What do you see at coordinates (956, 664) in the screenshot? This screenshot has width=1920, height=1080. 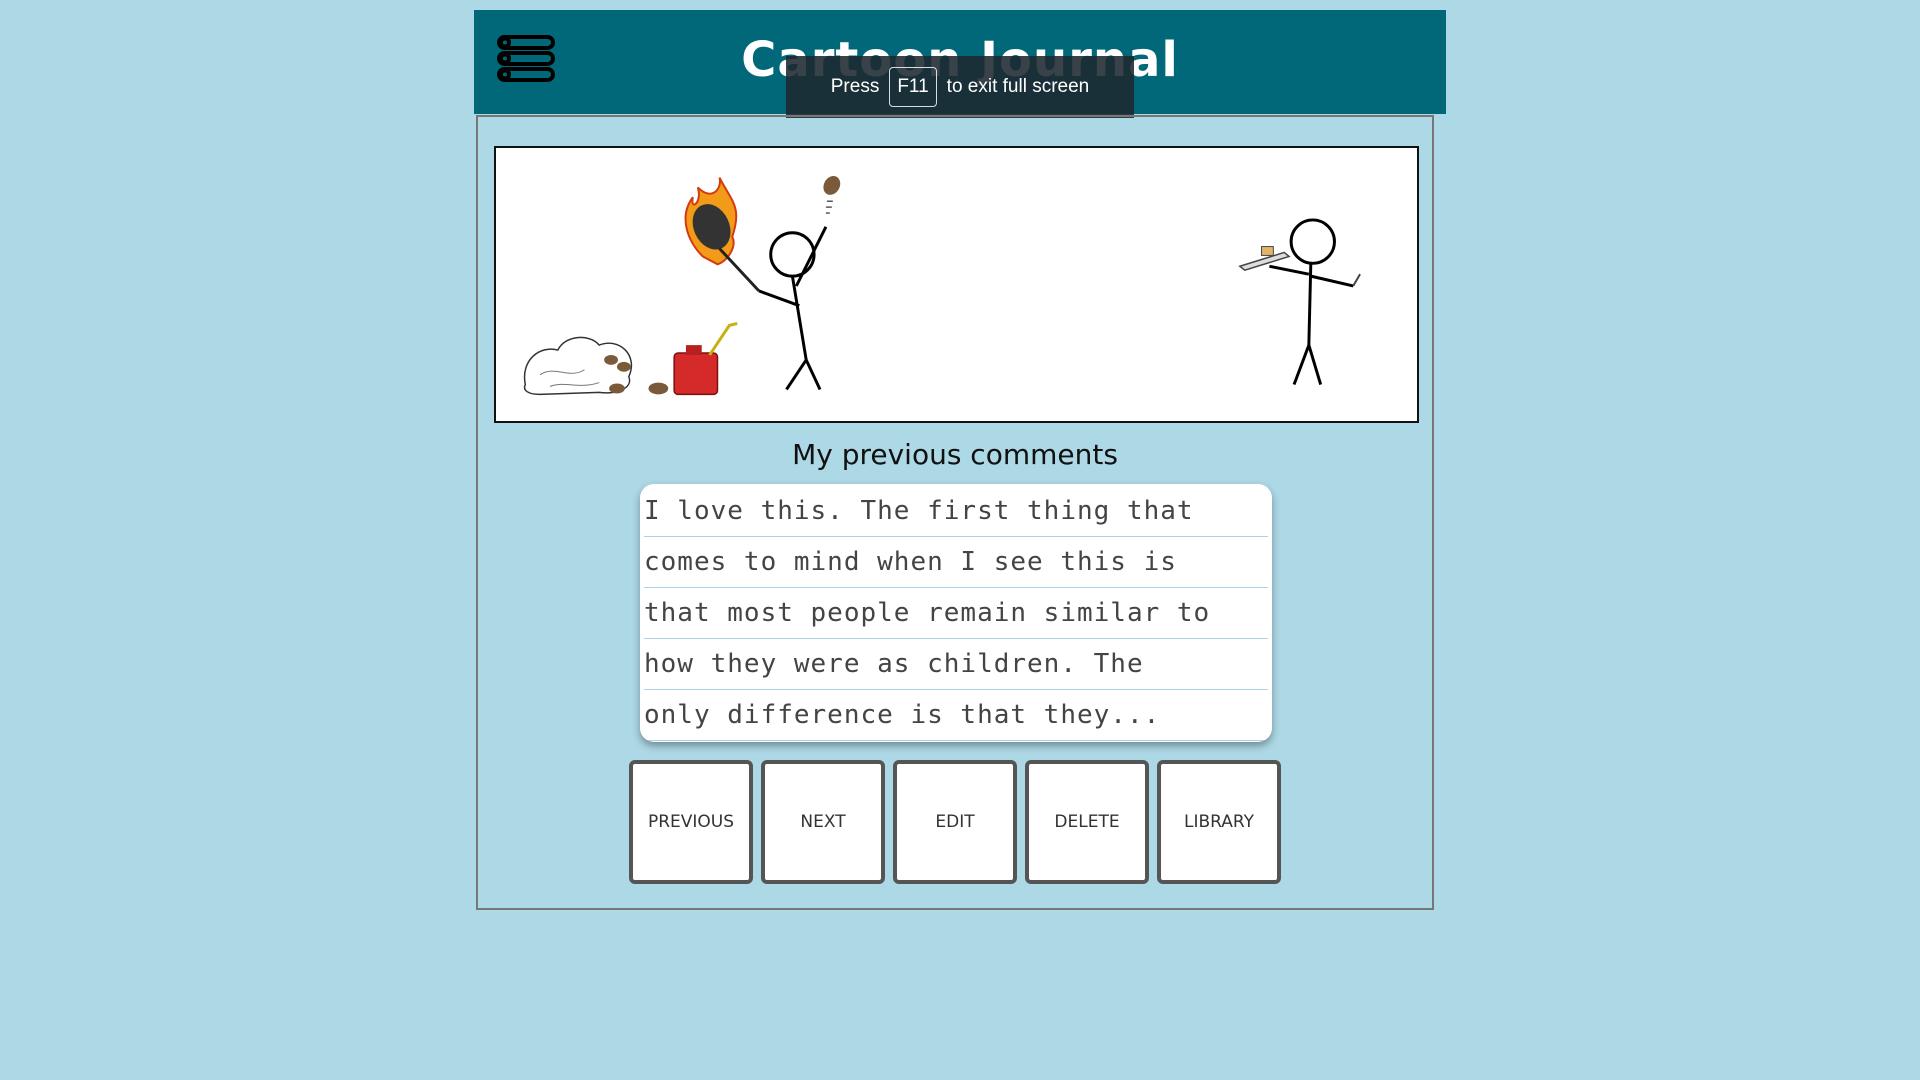 I see `comment-line: how they were as children. The` at bounding box center [956, 664].